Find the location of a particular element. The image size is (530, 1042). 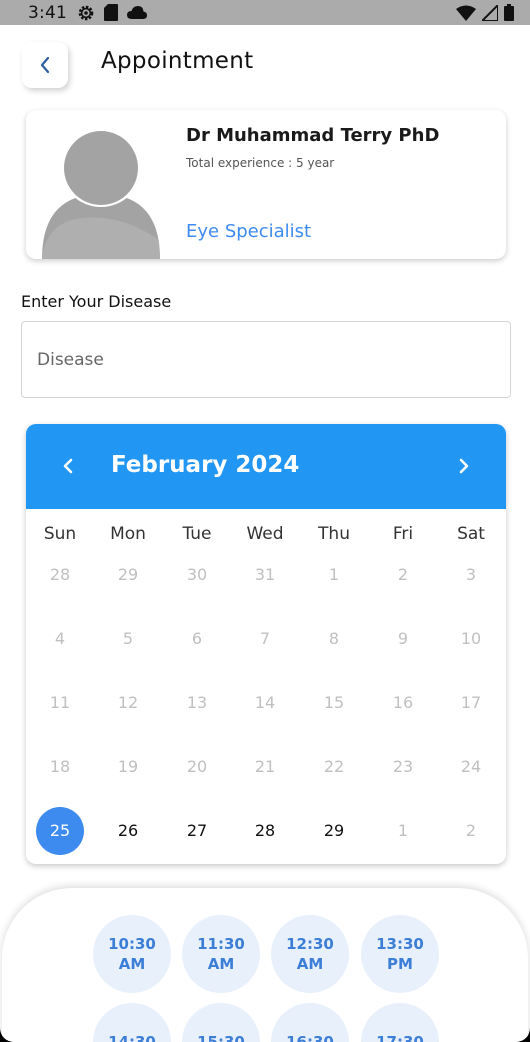

calendar-day: 26 is located at coordinates (128, 831).